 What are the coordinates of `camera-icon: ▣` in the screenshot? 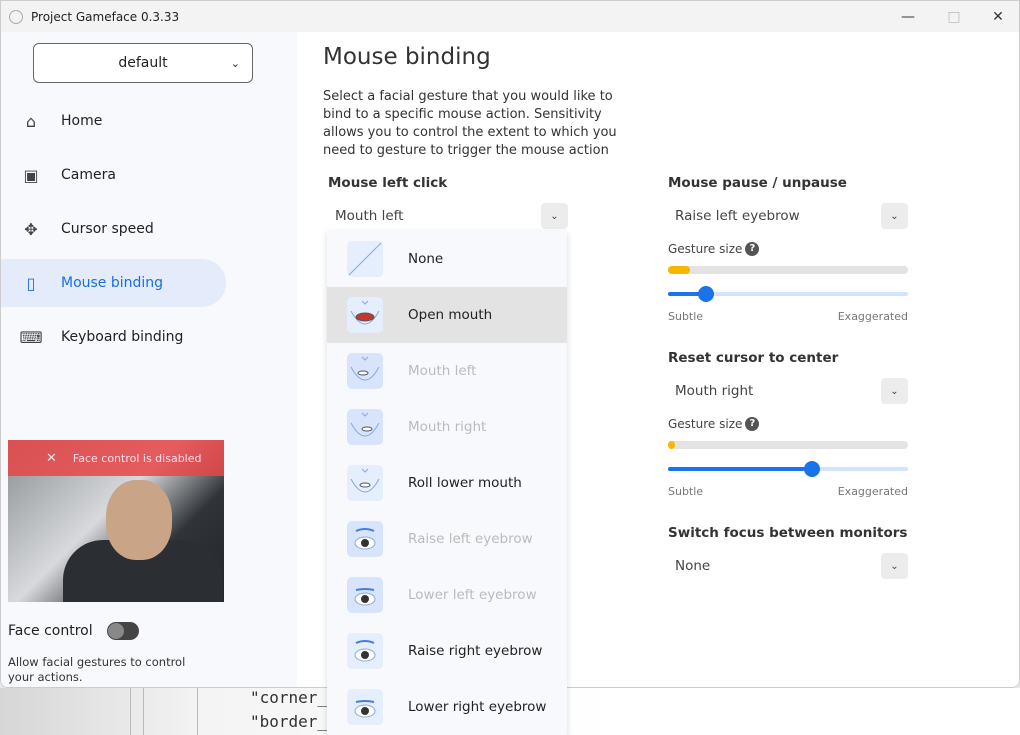 It's located at (31, 175).